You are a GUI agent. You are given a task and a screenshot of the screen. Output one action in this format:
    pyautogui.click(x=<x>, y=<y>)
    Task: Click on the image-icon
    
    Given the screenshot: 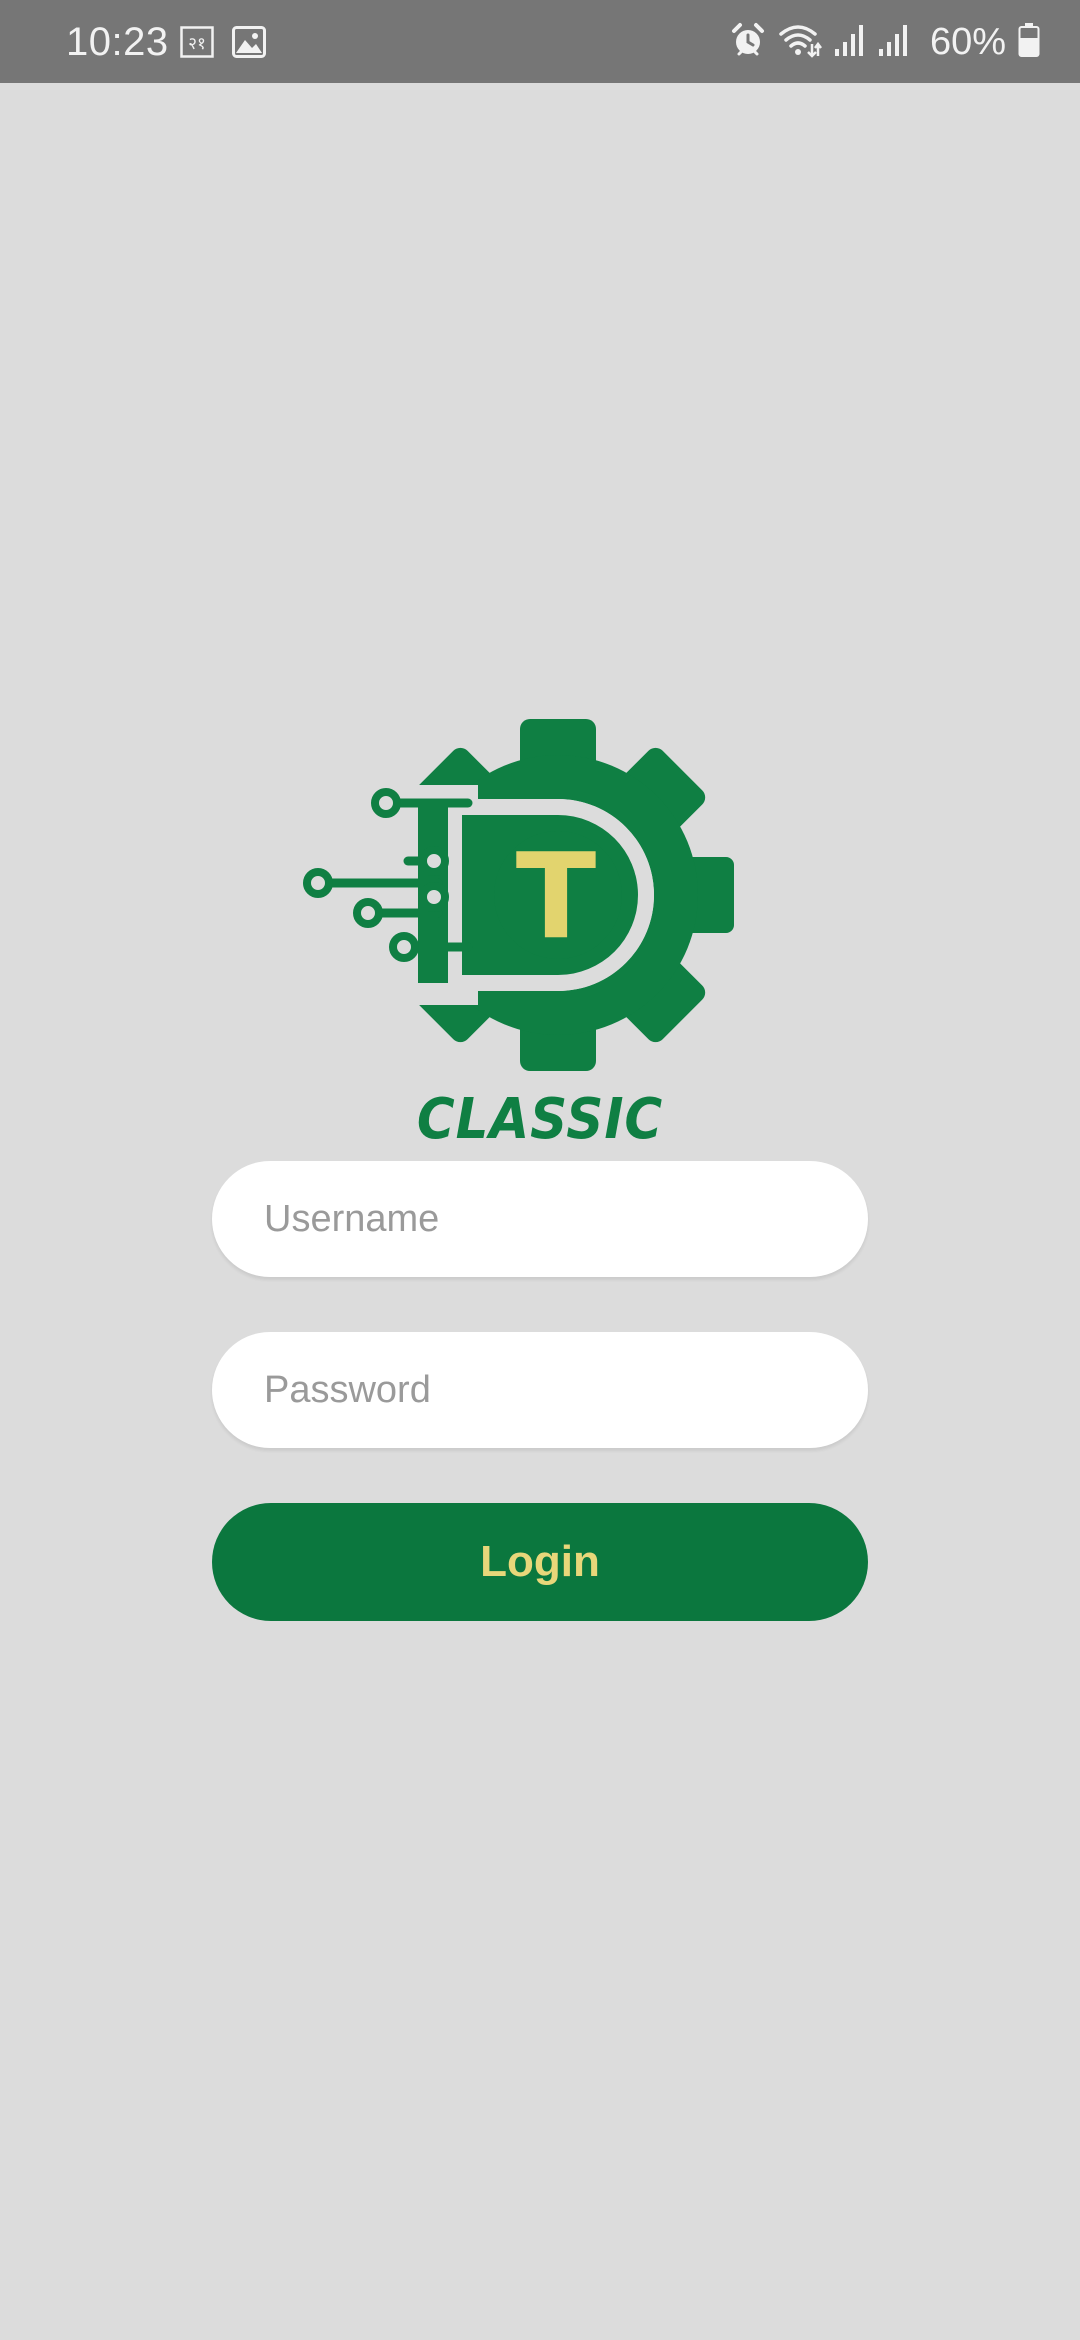 What is the action you would take?
    pyautogui.click(x=249, y=44)
    